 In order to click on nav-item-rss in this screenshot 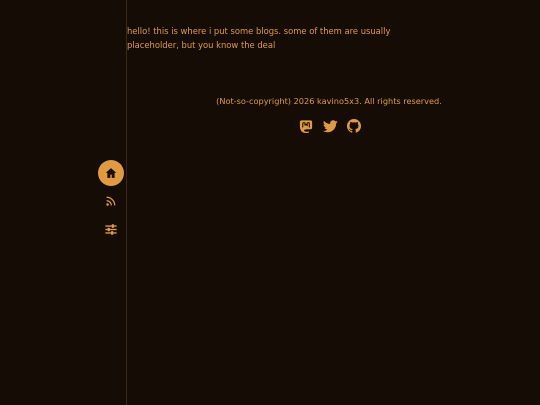, I will do `click(111, 201)`.